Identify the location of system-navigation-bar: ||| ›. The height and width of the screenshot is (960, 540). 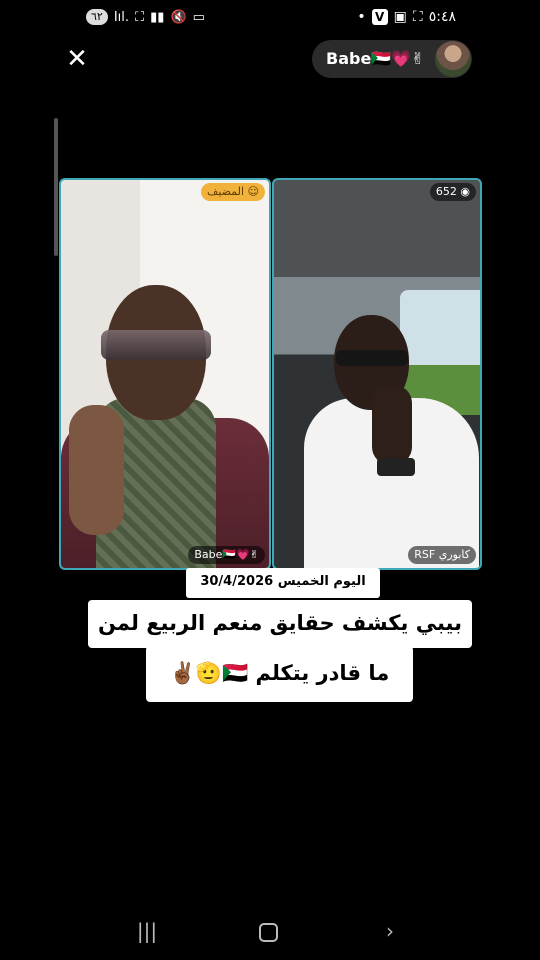
(270, 931).